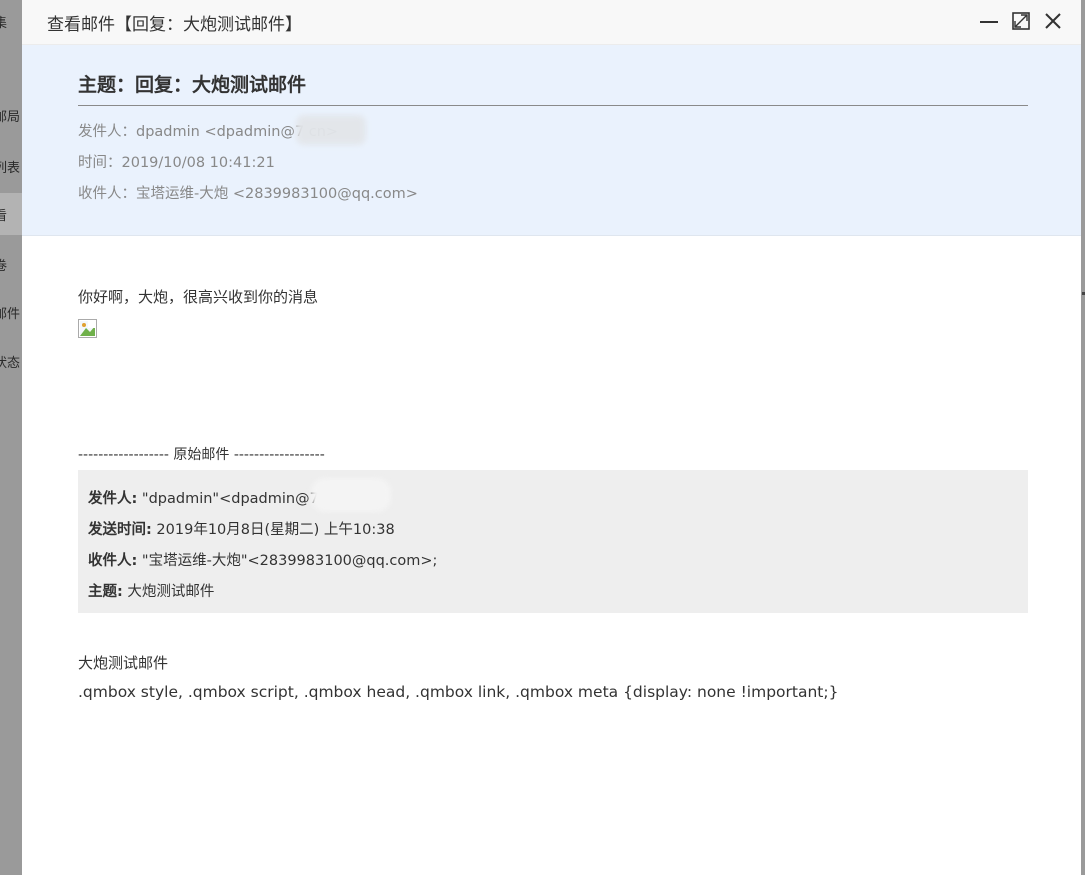  I want to click on bg-item-2: 列表, so click(10, 168).